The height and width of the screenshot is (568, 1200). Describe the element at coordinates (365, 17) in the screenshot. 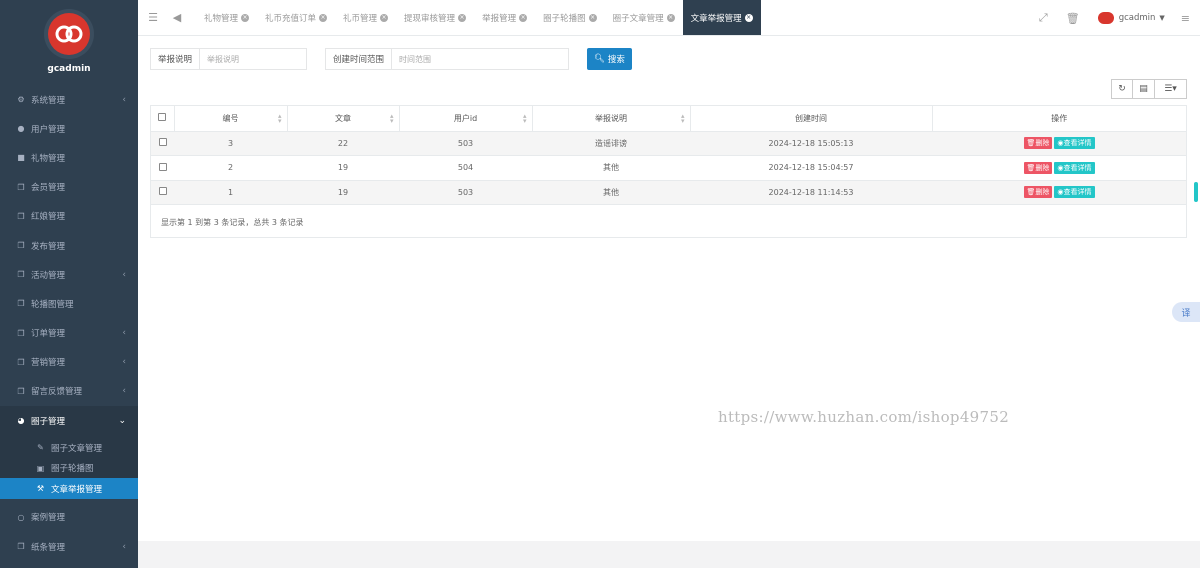

I see `tab-coins: 礼币管理 ×` at that location.